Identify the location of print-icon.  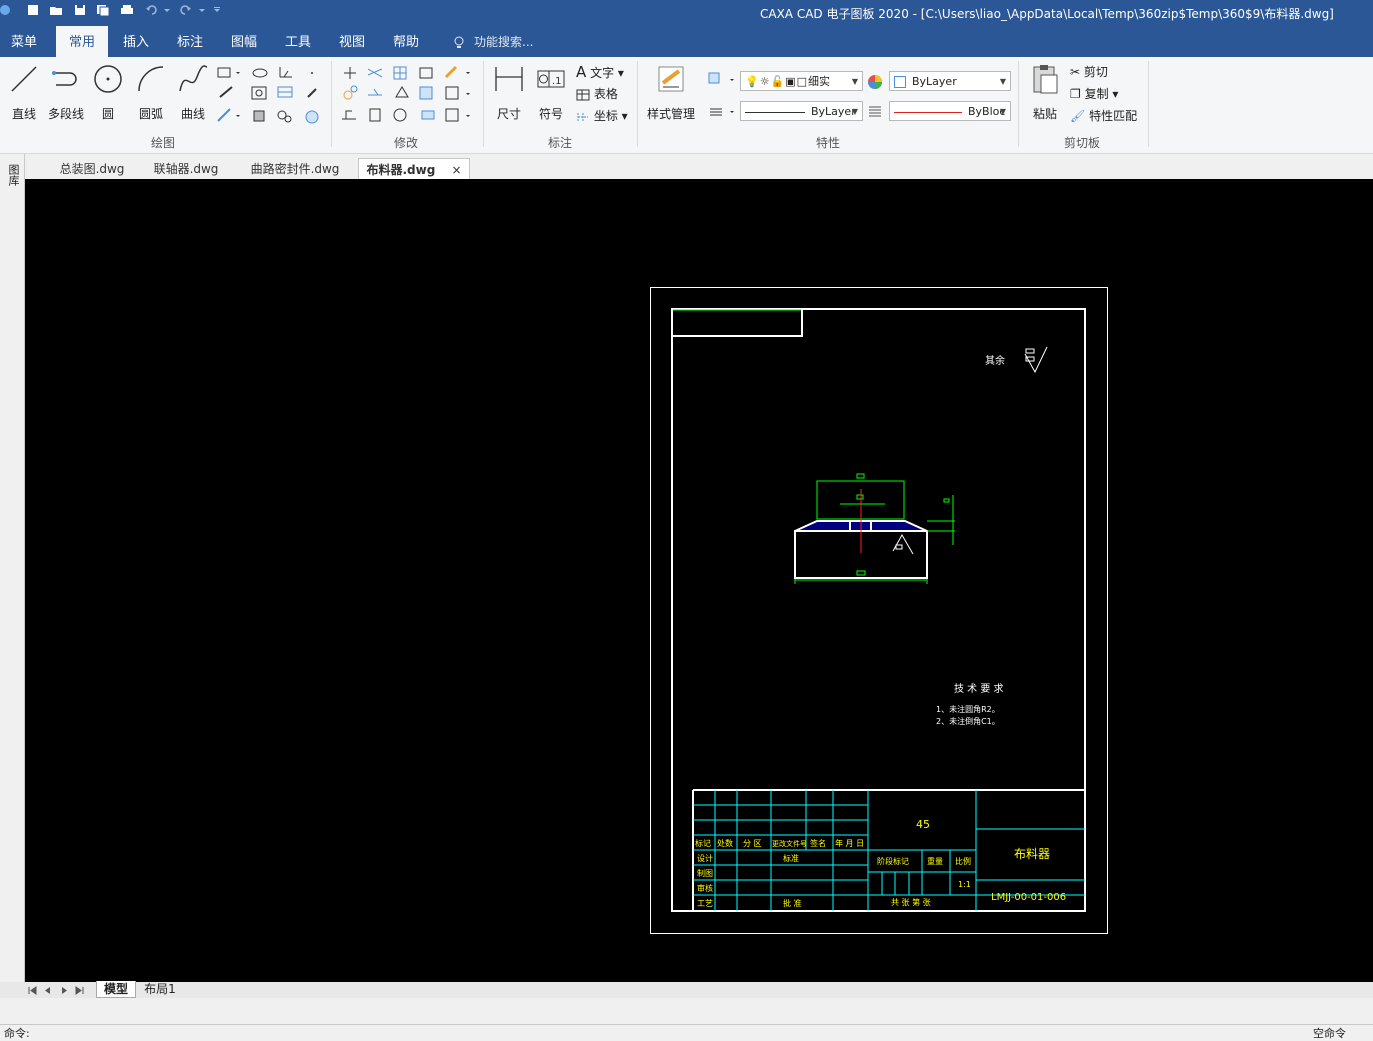
(127, 10).